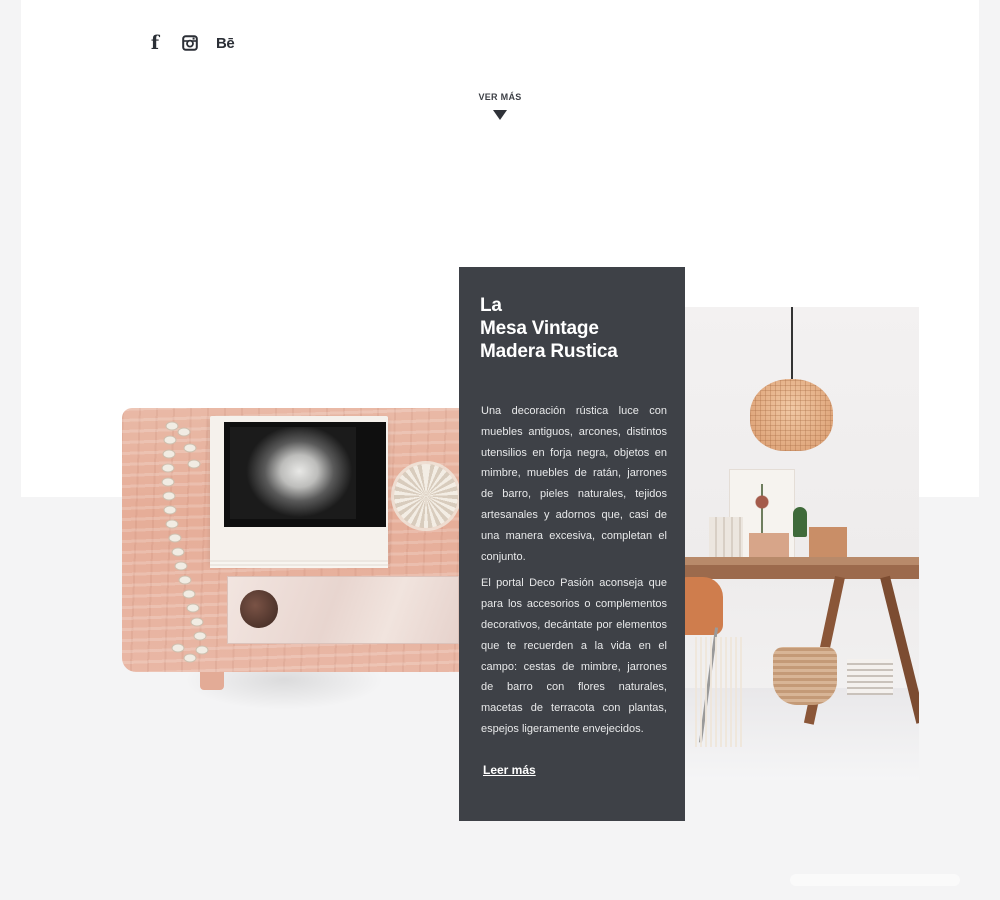  What do you see at coordinates (828, 543) in the screenshot?
I see `paper-bag-planter` at bounding box center [828, 543].